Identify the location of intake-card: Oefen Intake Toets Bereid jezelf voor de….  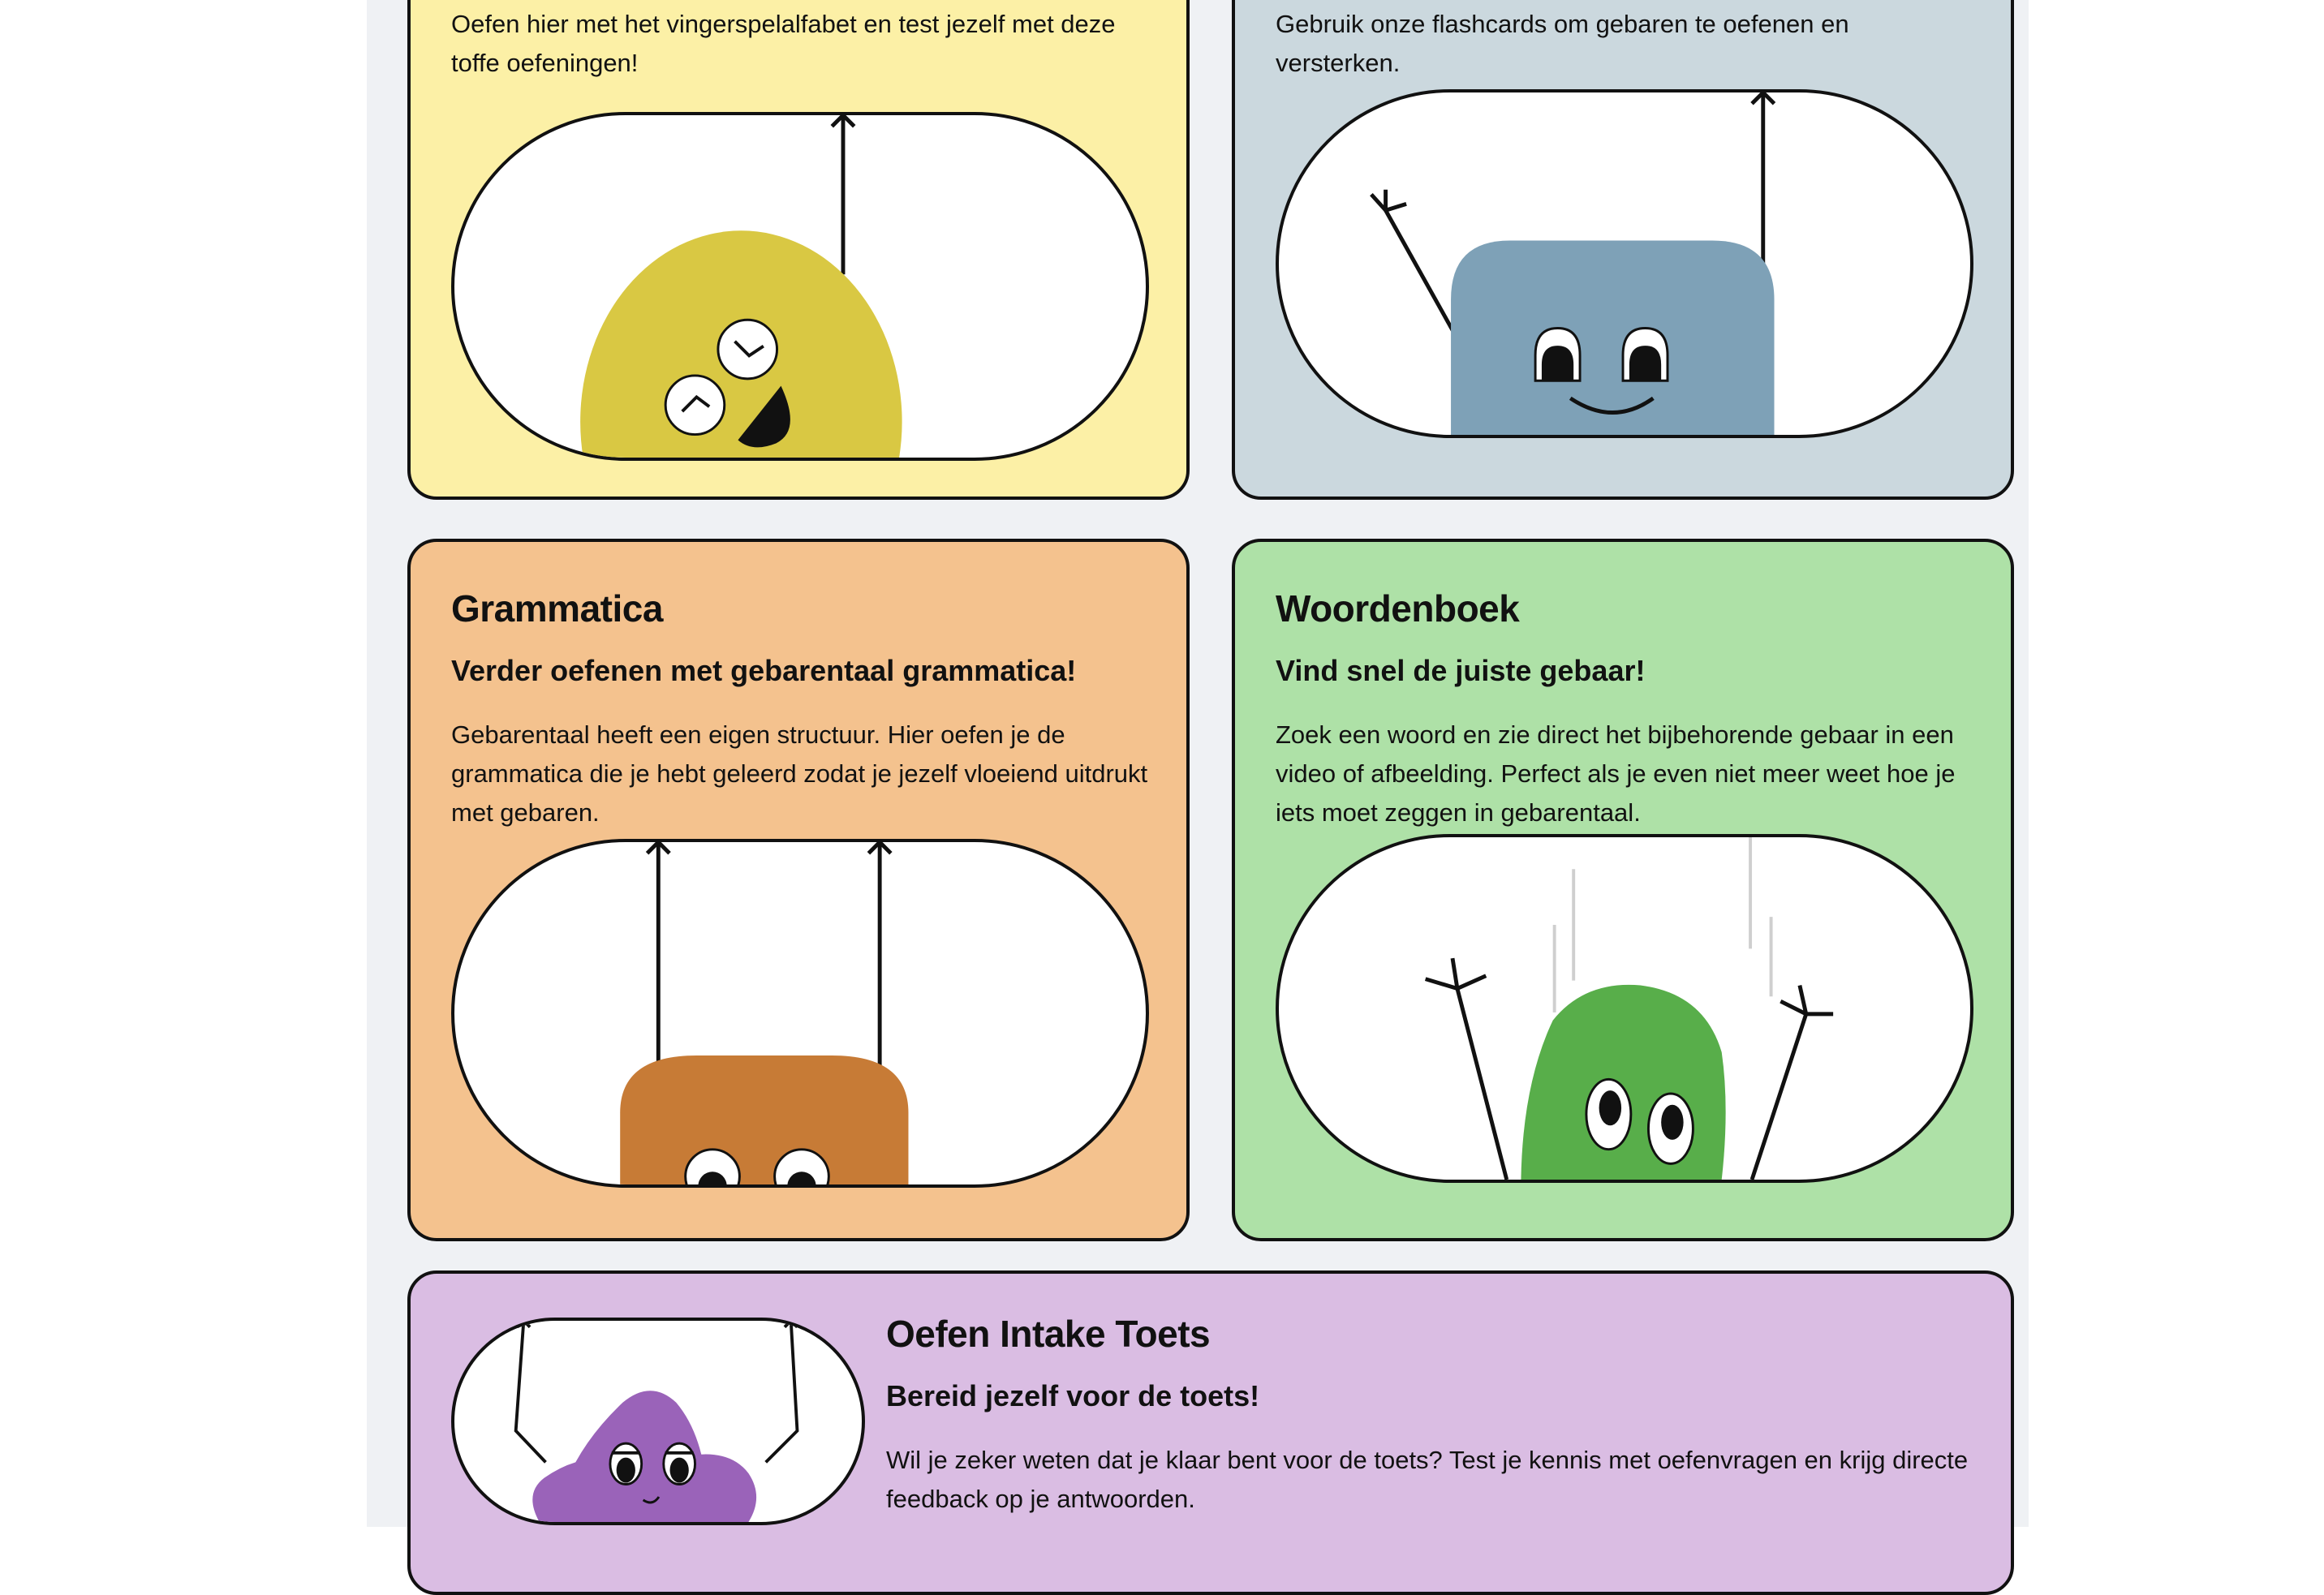
(1210, 1432).